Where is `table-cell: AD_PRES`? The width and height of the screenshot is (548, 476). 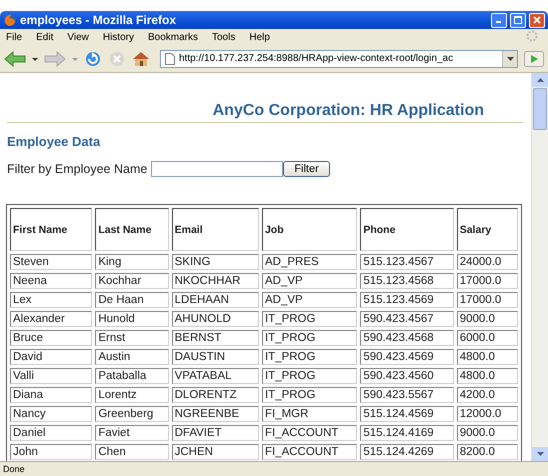
table-cell: AD_PRES is located at coordinates (310, 262).